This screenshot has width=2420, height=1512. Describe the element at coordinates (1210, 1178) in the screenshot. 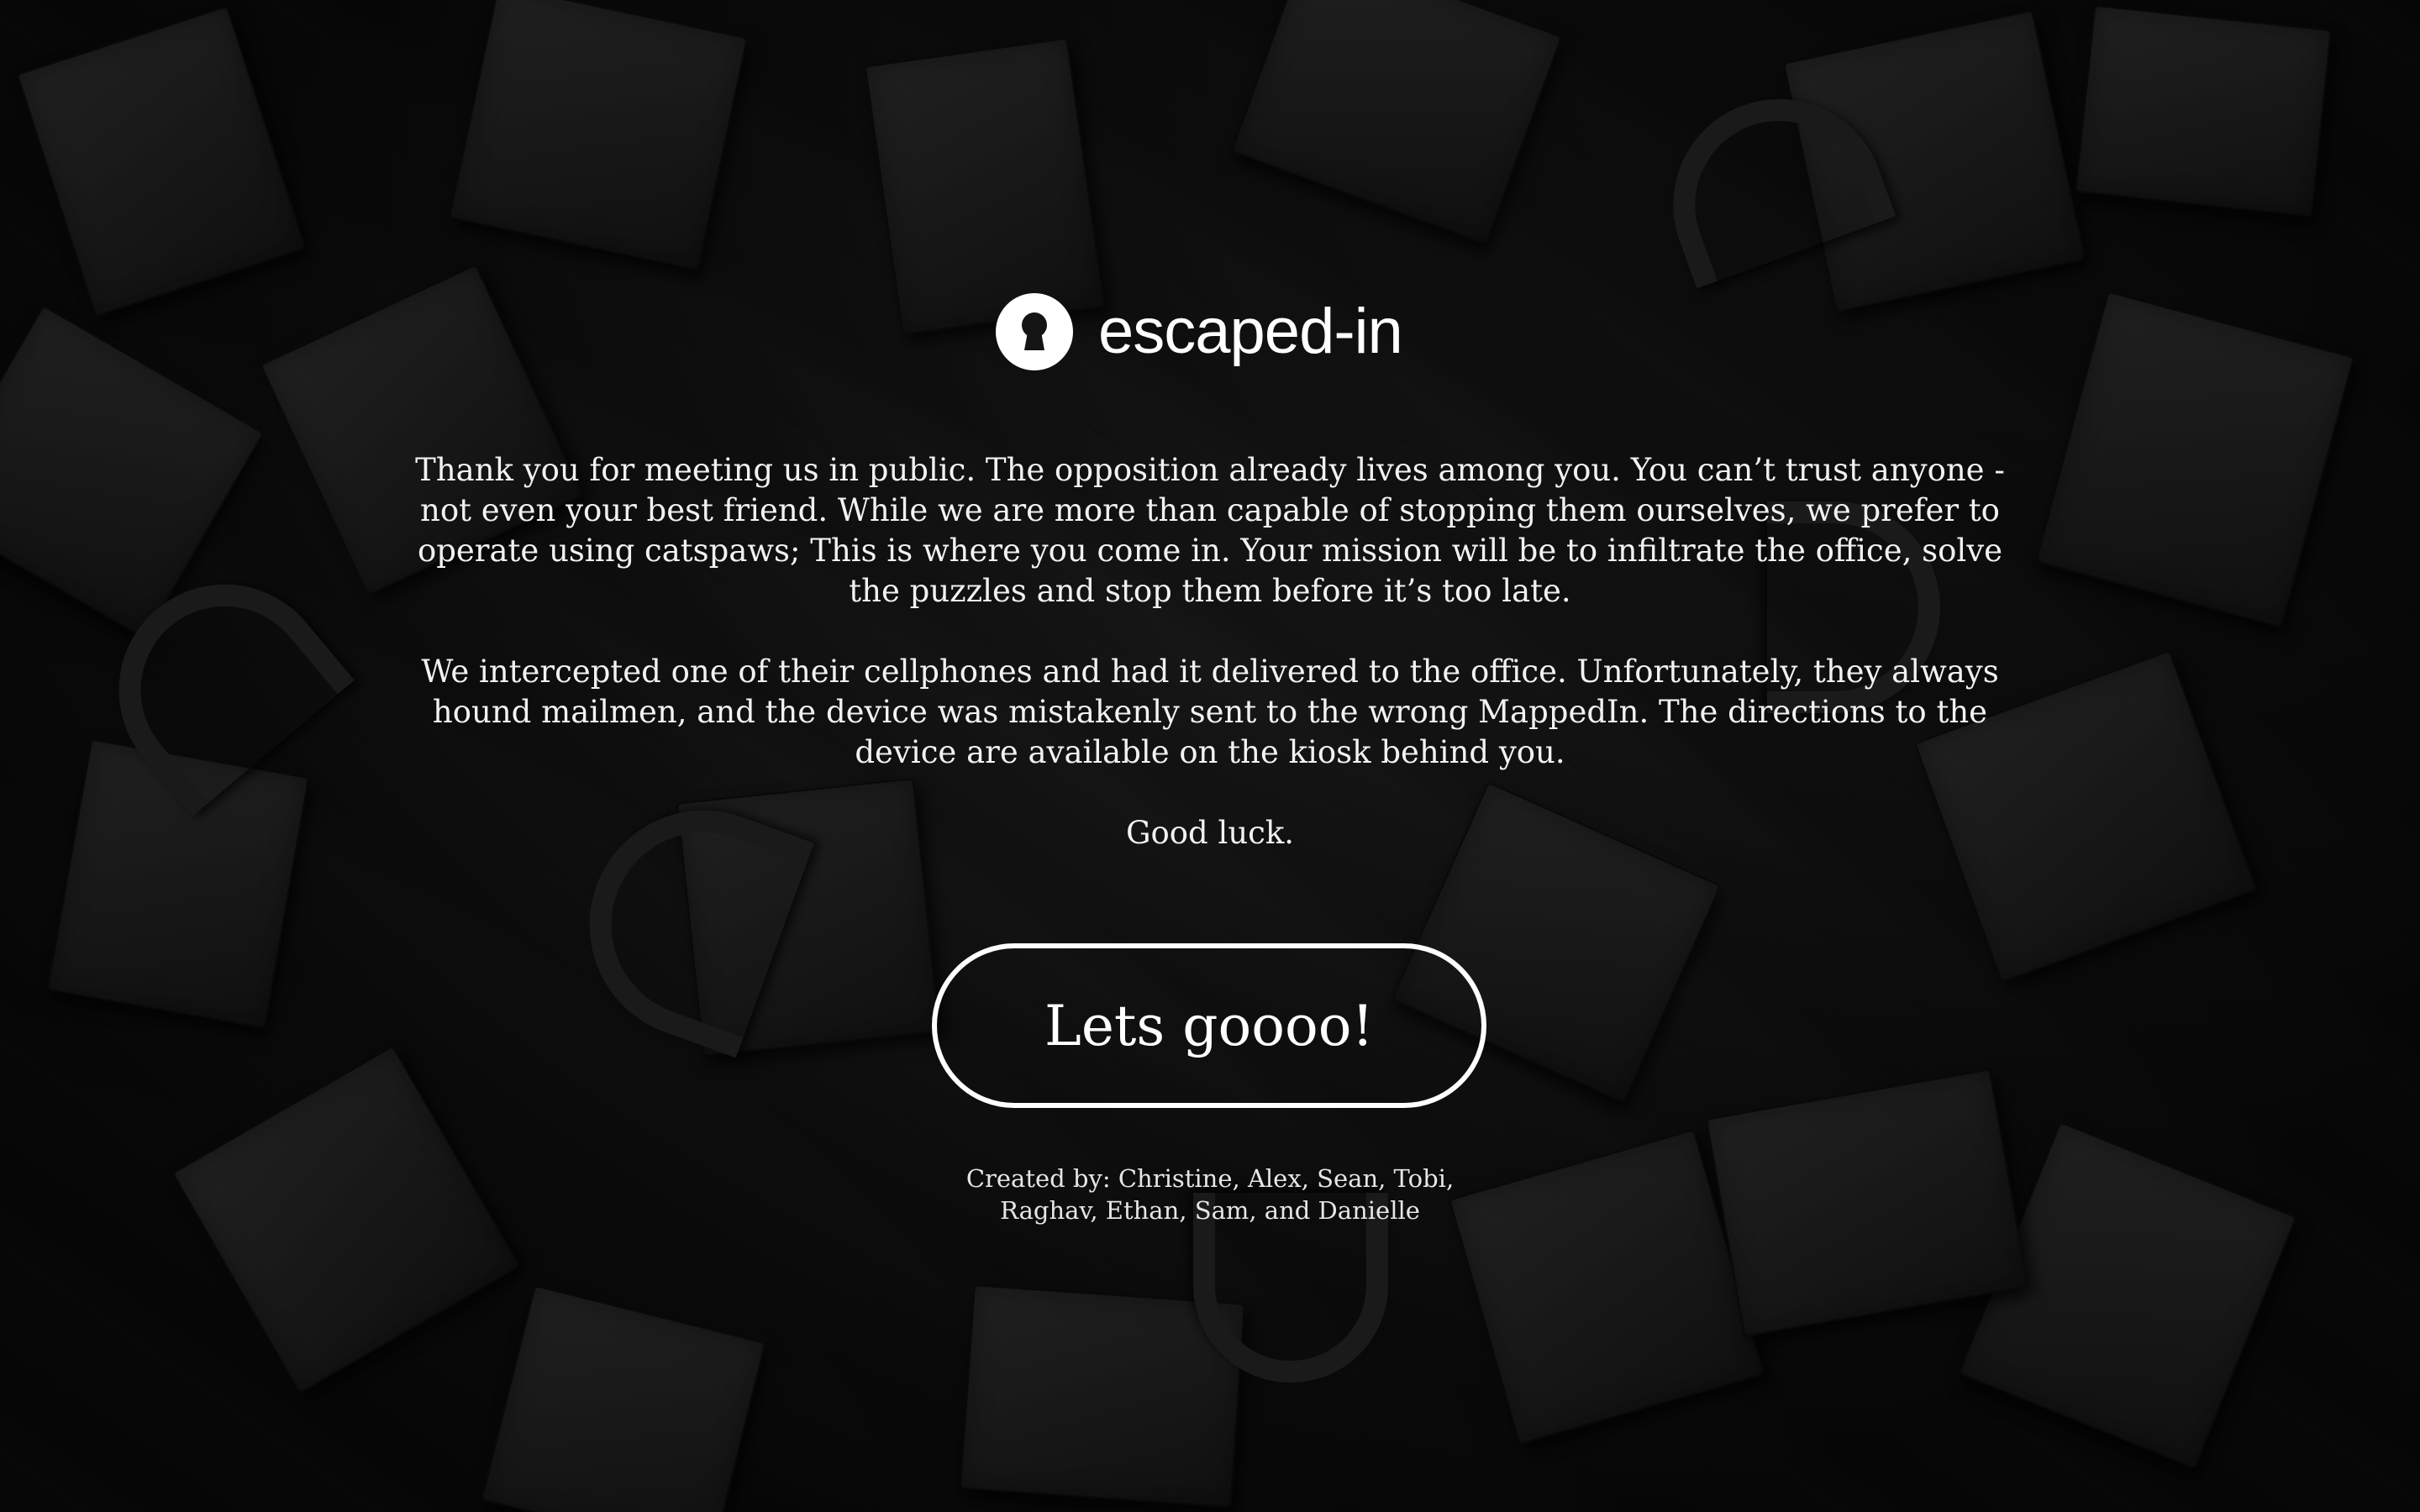

I see `credits-line-1: Created by: Christine, Alex, Sean, Tobi,` at that location.